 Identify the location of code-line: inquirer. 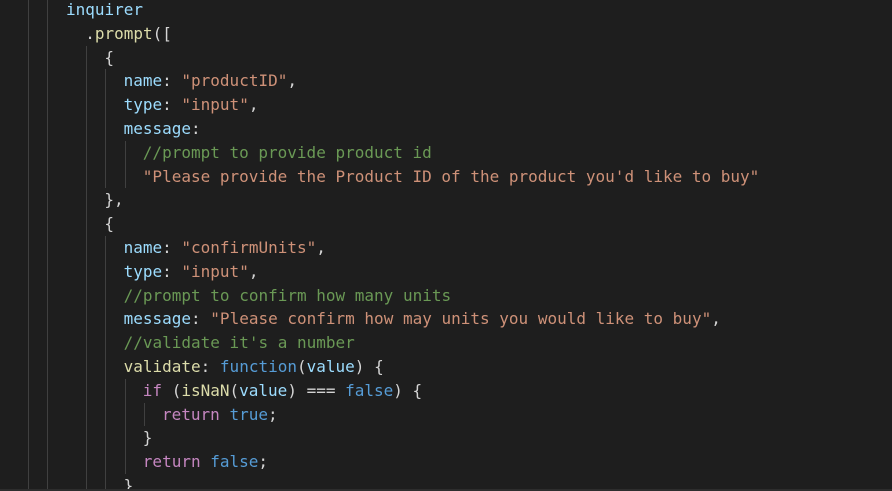
(104, 11).